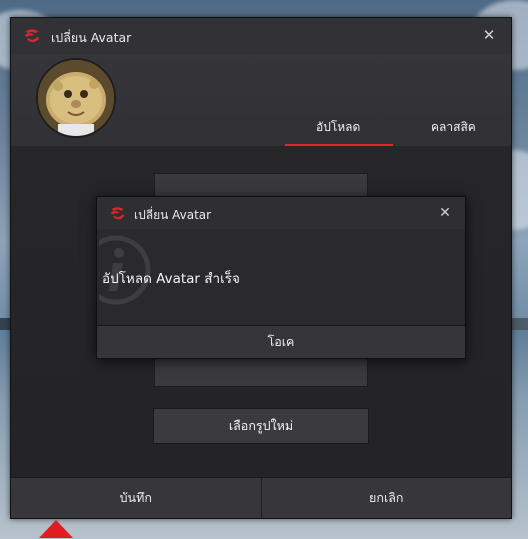  What do you see at coordinates (173, 215) in the screenshot?
I see `dialog-title: เปลี่ยน Avatar` at bounding box center [173, 215].